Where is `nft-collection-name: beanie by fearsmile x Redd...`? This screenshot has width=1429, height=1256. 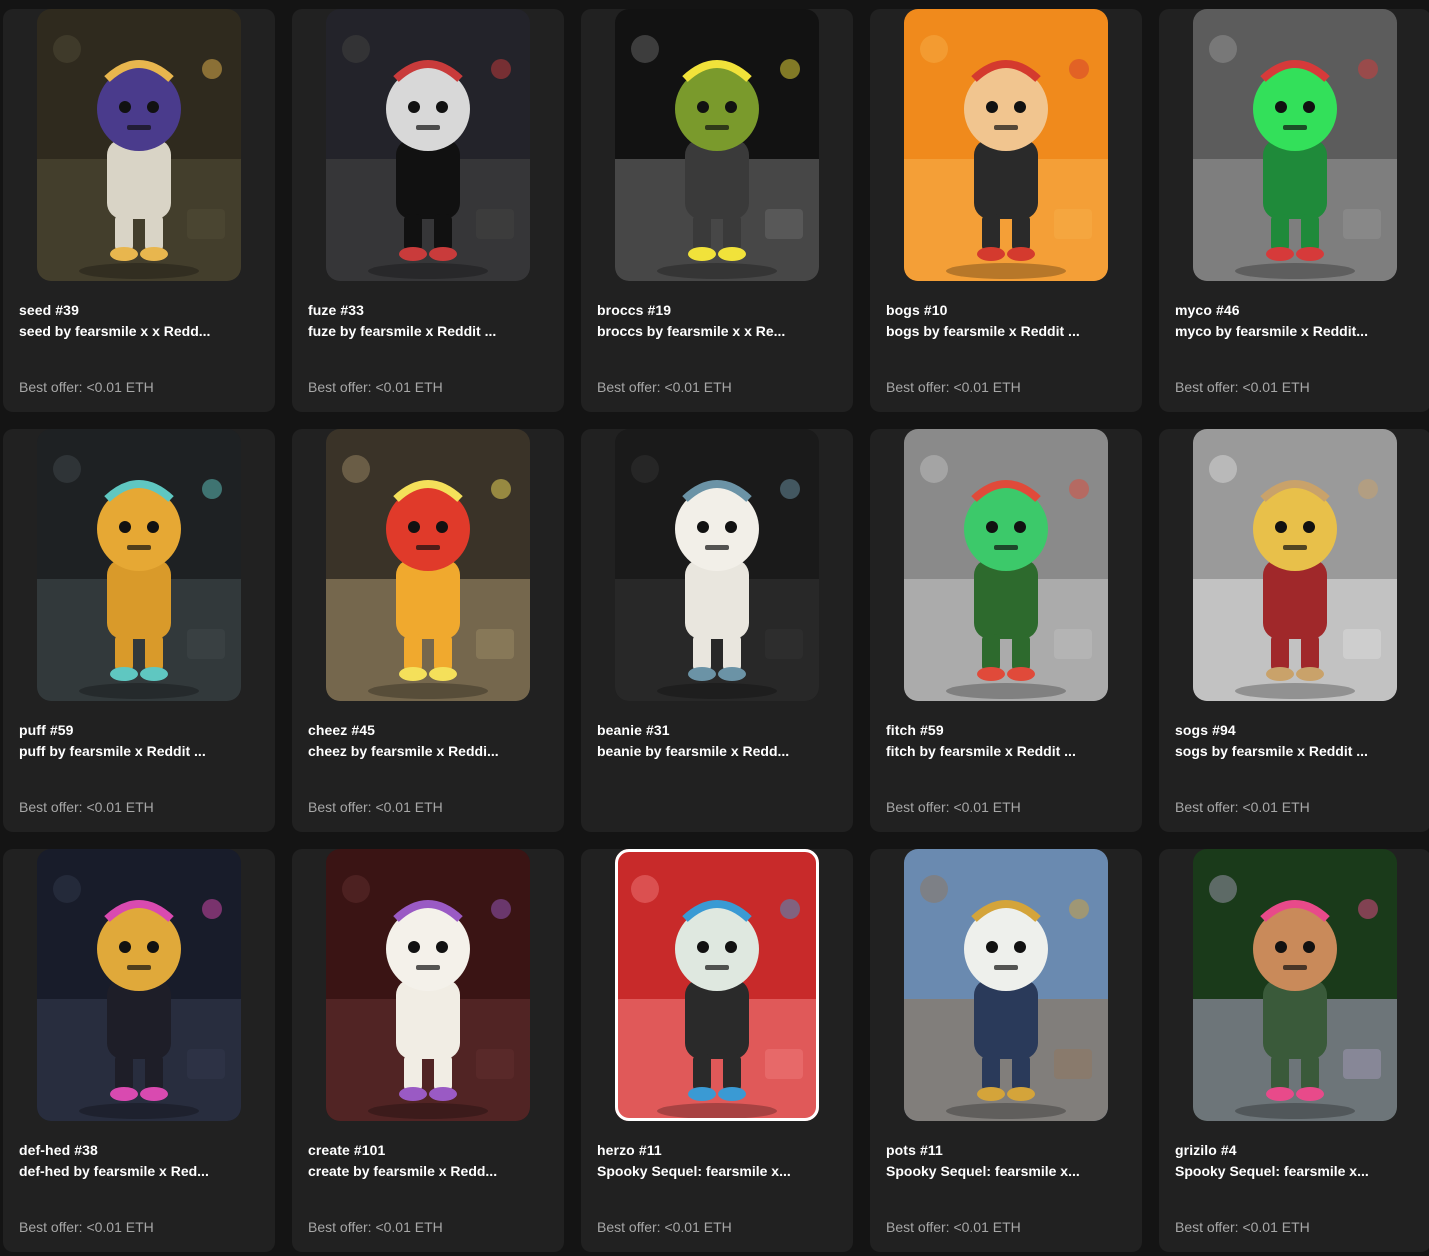 nft-collection-name: beanie by fearsmile x Redd... is located at coordinates (699, 751).